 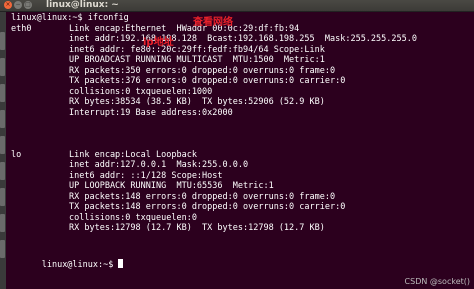 I want to click on command-prompt-line: linux@linux:~$, so click(x=67, y=259).